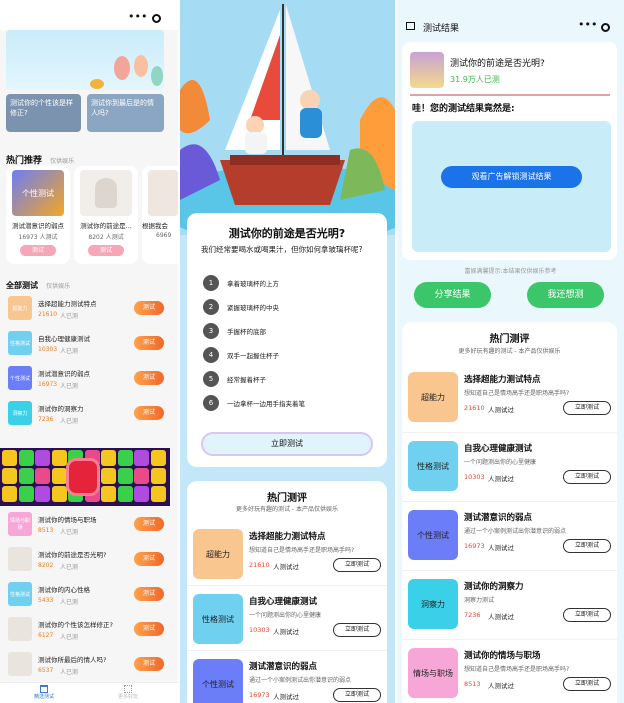 This screenshot has height=703, width=624. I want to click on home-icon, so click(410, 26).